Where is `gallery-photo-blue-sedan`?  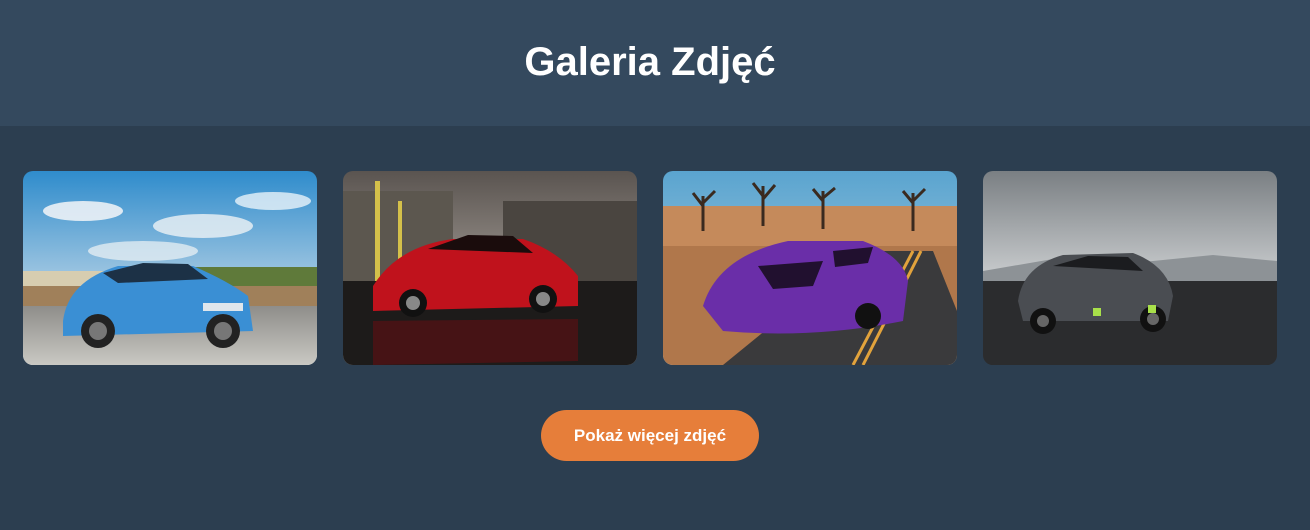
gallery-photo-blue-sedan is located at coordinates (170, 268).